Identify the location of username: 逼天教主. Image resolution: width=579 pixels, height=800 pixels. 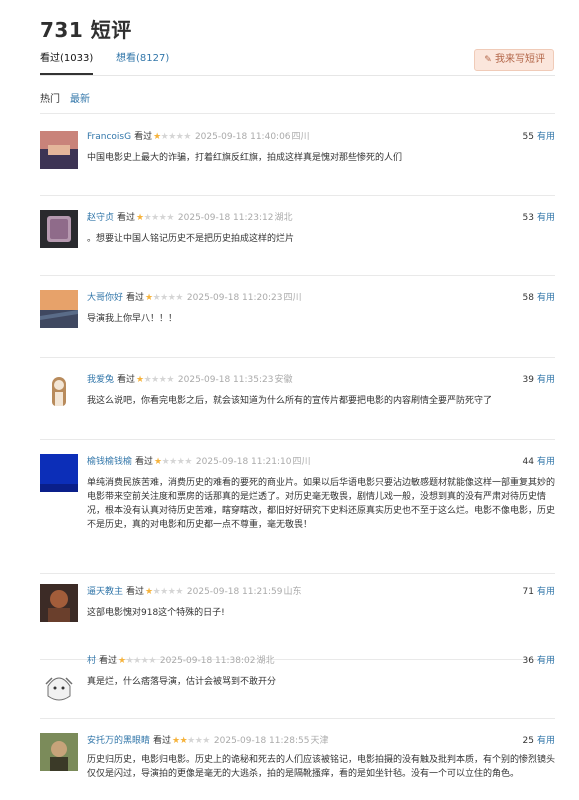
(105, 592).